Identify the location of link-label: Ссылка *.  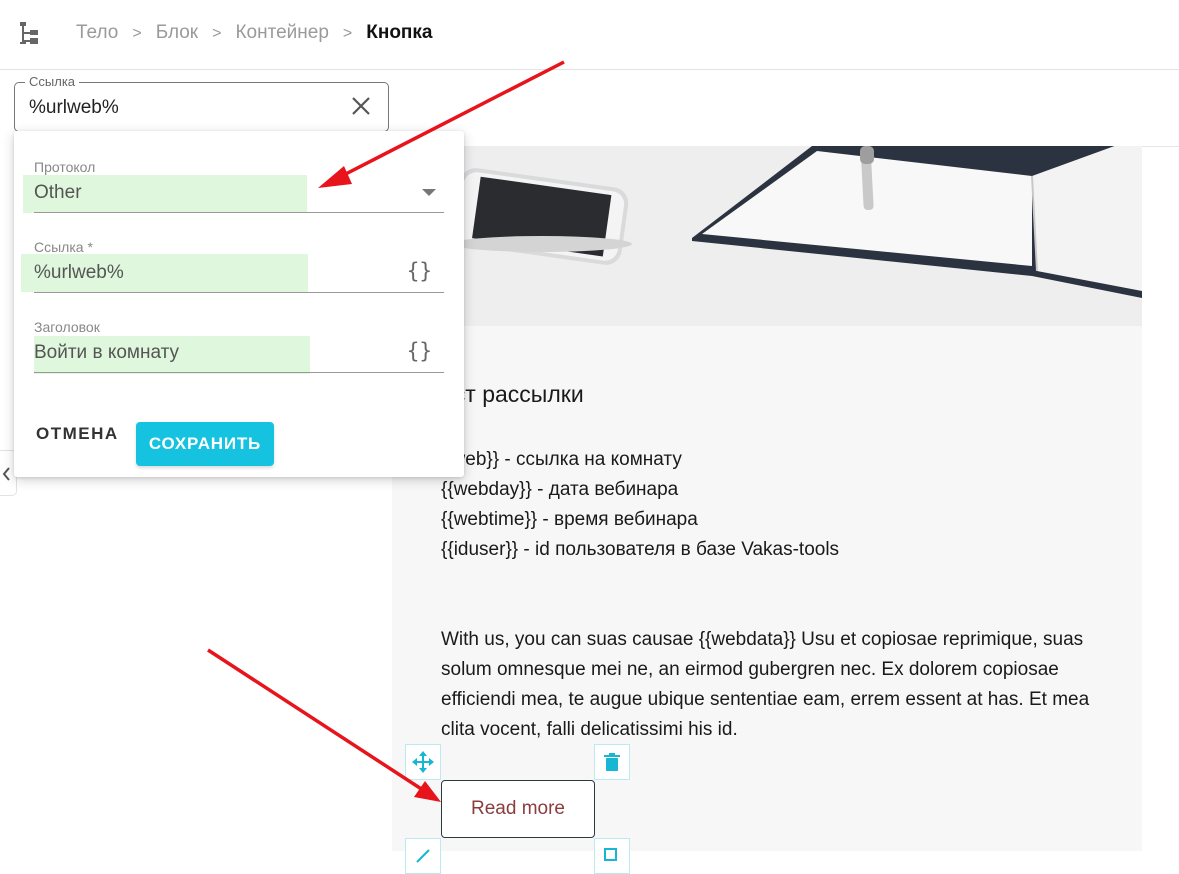
(63, 247).